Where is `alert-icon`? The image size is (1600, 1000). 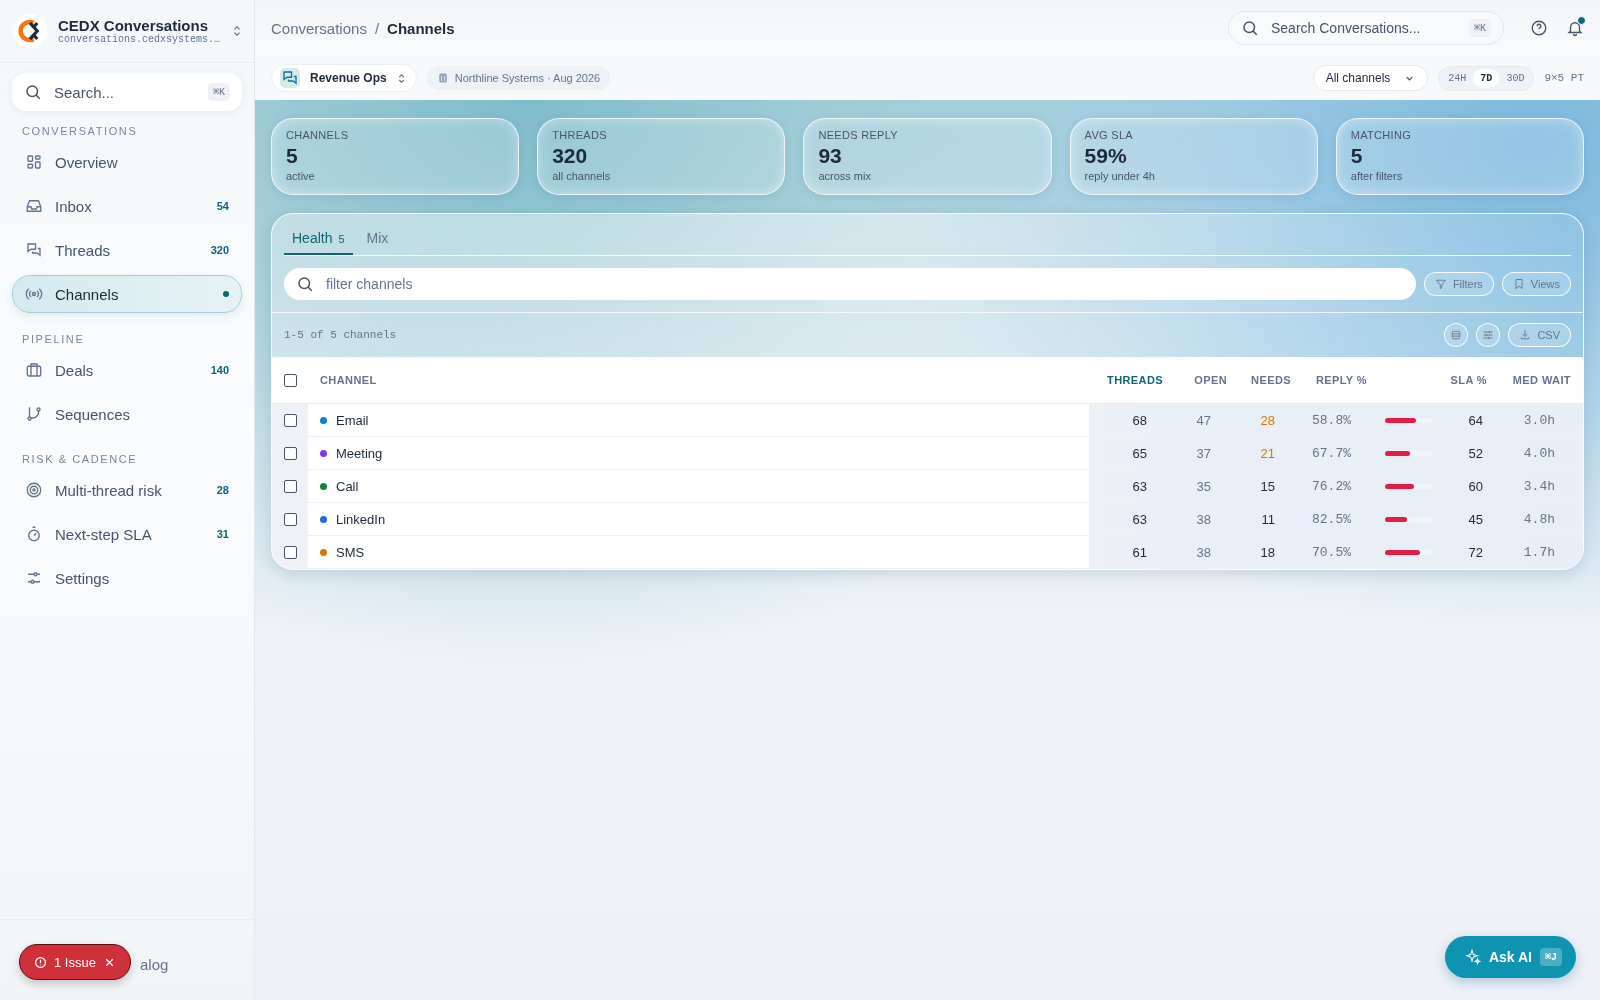 alert-icon is located at coordinates (40, 962).